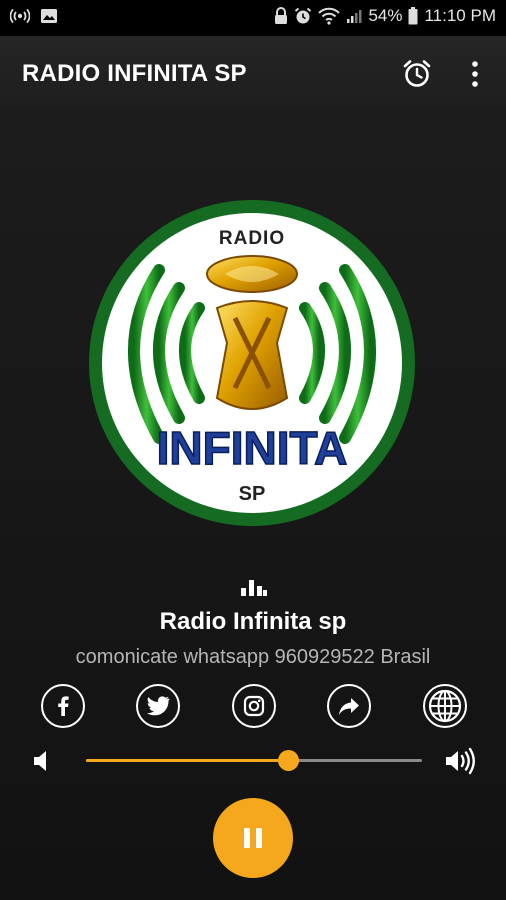 This screenshot has width=506, height=900. I want to click on pause-icon, so click(253, 838).